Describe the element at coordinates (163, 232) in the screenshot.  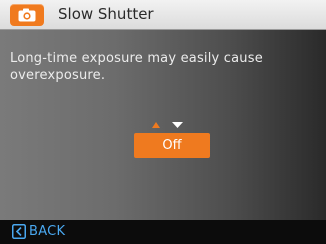
I see `footer-bar: BACK` at that location.